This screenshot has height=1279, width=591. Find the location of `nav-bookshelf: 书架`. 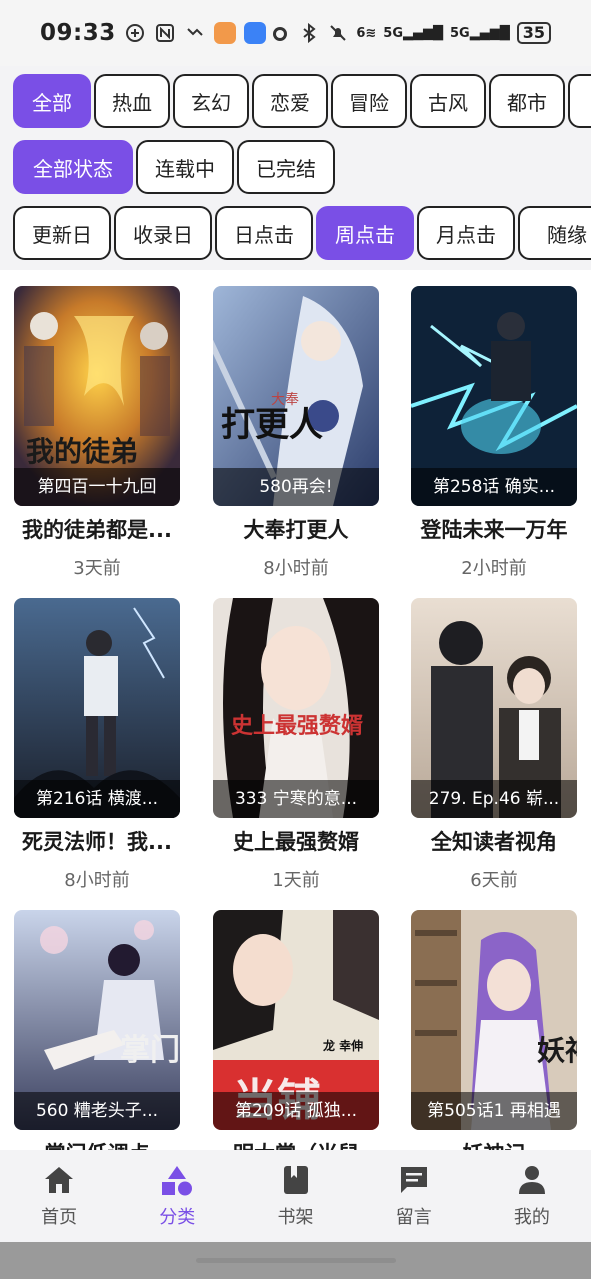

nav-bookshelf: 书架 is located at coordinates (295, 1196).